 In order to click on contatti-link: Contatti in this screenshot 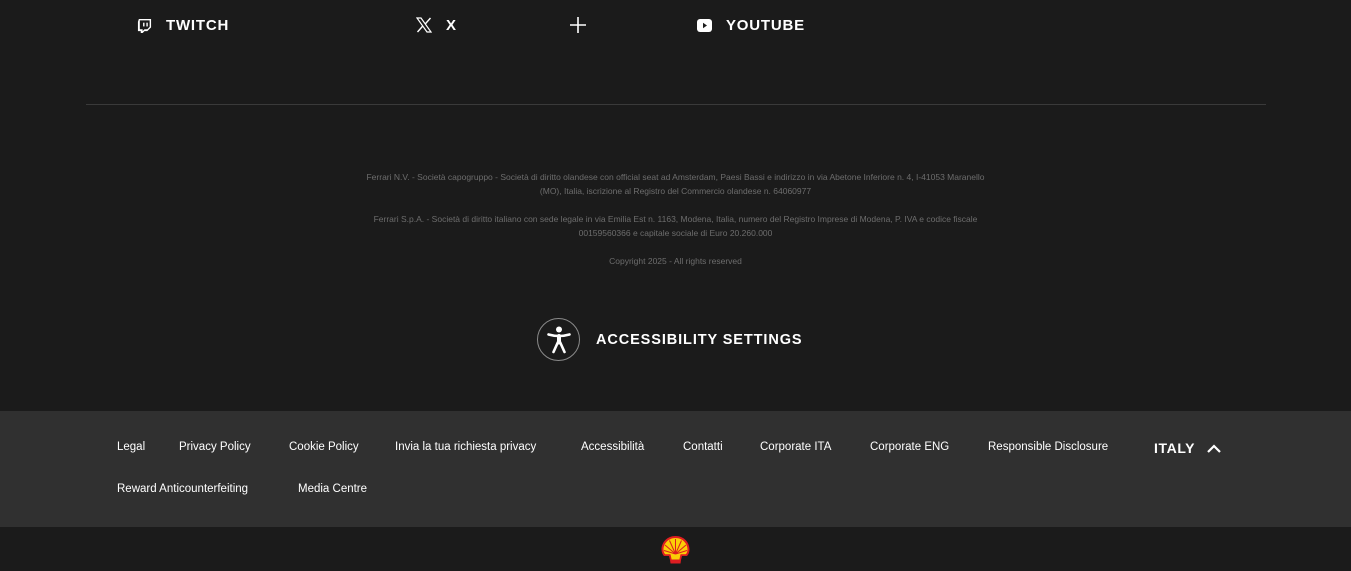, I will do `click(703, 447)`.